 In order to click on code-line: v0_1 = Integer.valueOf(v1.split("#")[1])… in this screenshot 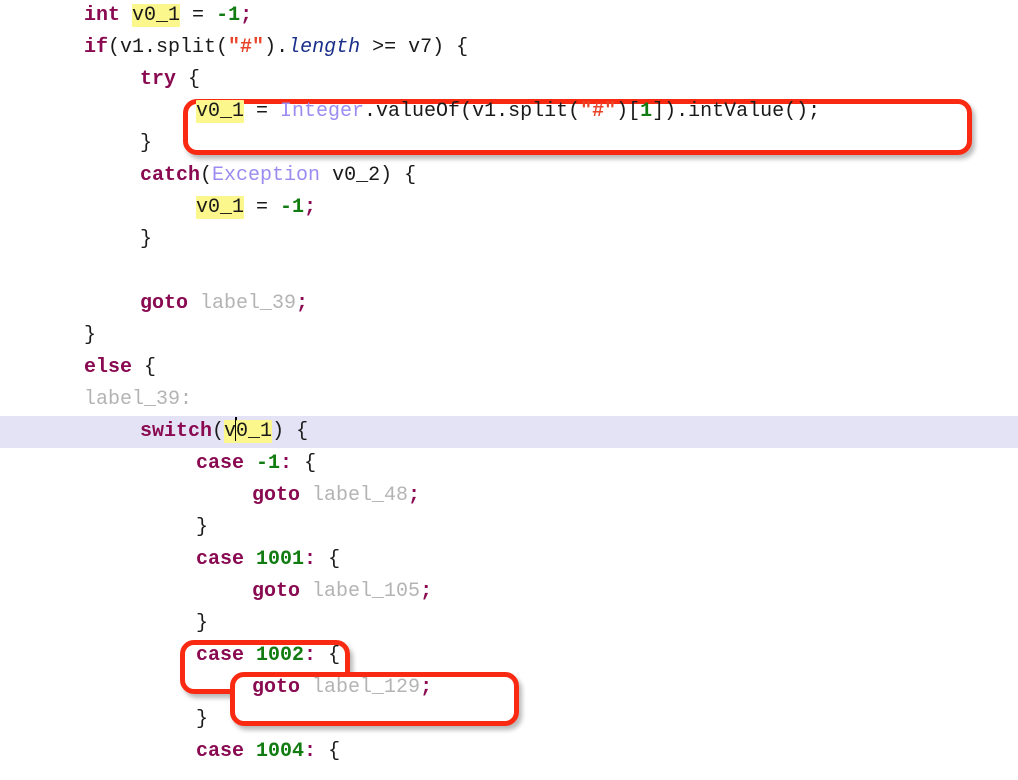, I will do `click(509, 112)`.